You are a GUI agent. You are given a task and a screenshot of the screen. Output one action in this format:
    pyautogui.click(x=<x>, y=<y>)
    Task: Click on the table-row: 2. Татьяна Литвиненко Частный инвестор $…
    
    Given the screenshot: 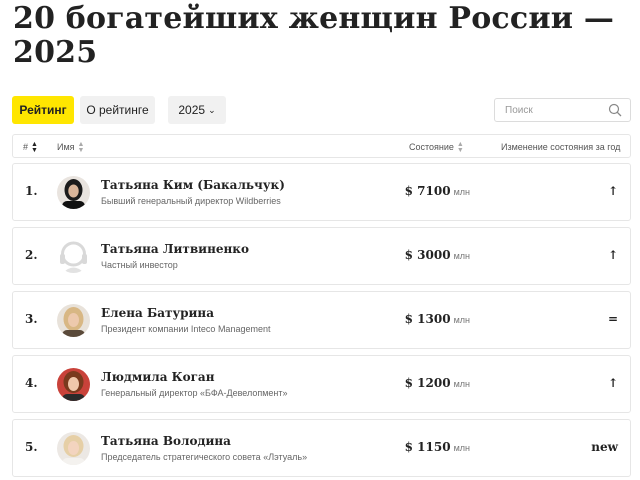 What is the action you would take?
    pyautogui.click(x=321, y=256)
    